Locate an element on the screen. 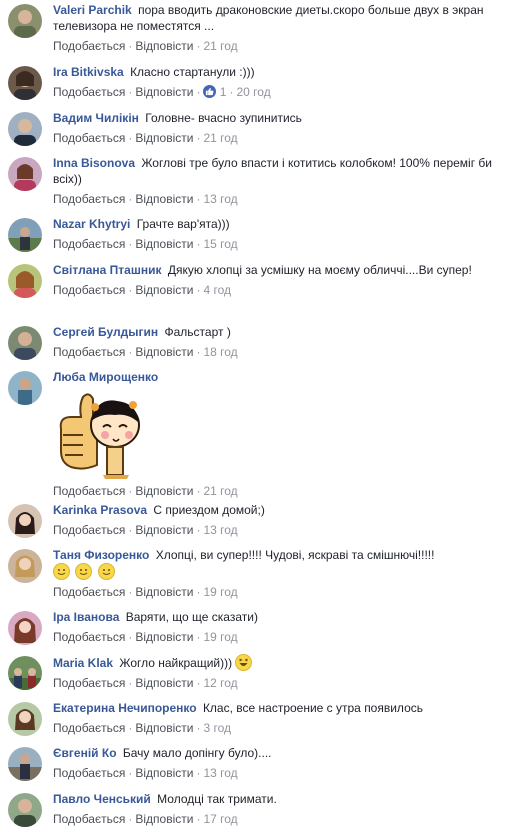 This screenshot has height=832, width=509. timestamp: 20 год is located at coordinates (253, 92).